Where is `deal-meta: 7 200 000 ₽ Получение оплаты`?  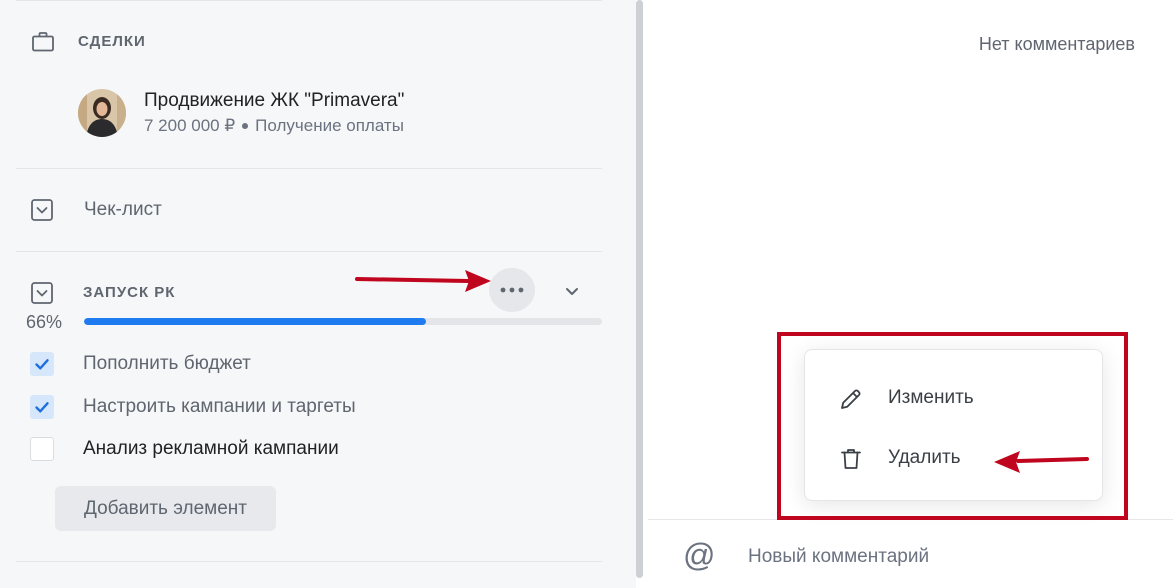 deal-meta: 7 200 000 ₽ Получение оплаты is located at coordinates (274, 126).